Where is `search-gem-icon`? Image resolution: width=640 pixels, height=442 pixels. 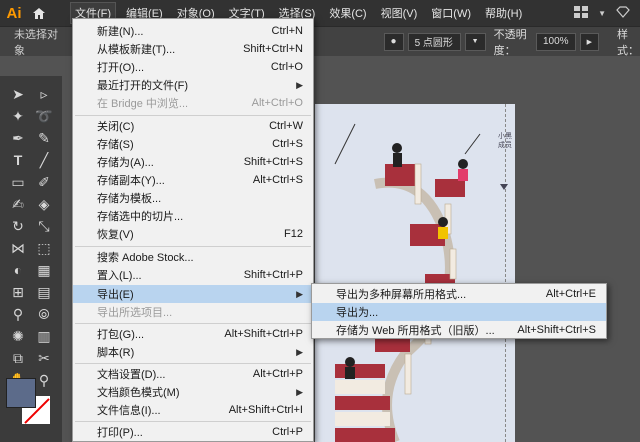 search-gem-icon is located at coordinates (623, 13).